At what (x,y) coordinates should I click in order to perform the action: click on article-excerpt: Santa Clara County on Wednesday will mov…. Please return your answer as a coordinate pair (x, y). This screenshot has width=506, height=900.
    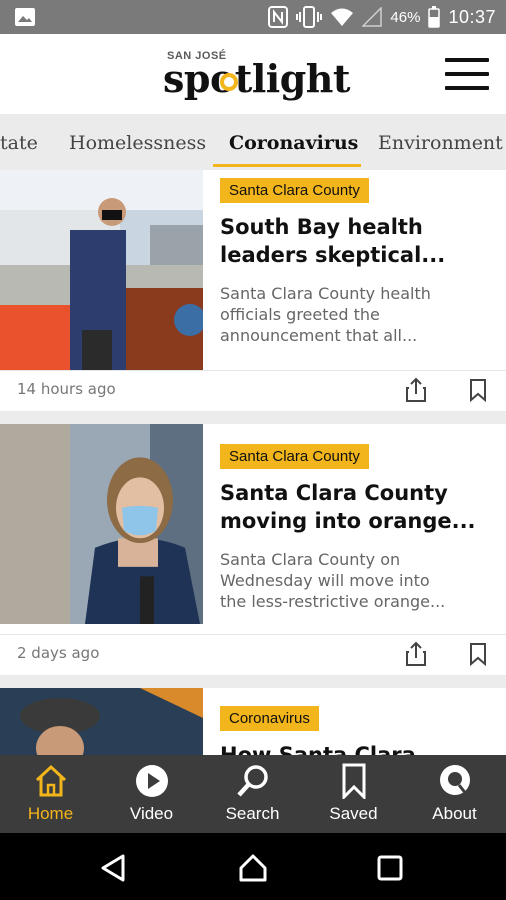
    Looking at the image, I should click on (358, 580).